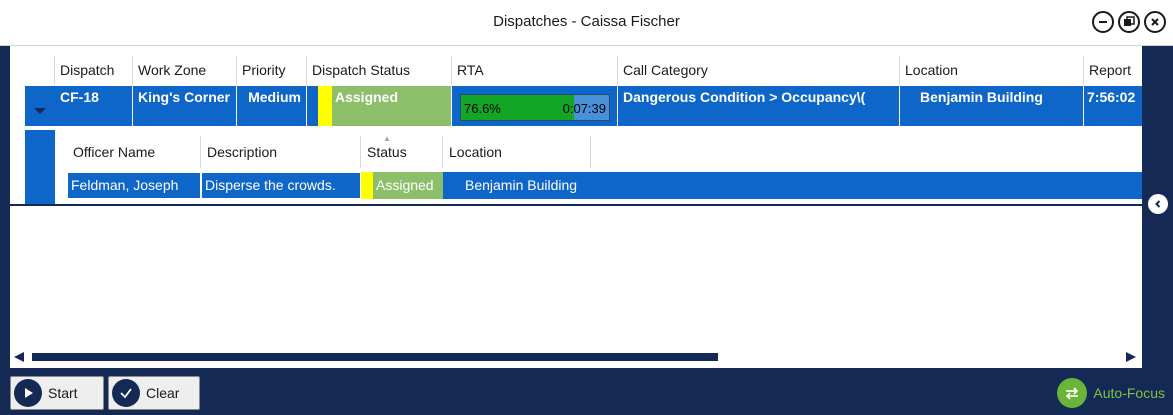 This screenshot has width=1173, height=415. What do you see at coordinates (1129, 393) in the screenshot?
I see `auto-focus-label: Auto-Focus` at bounding box center [1129, 393].